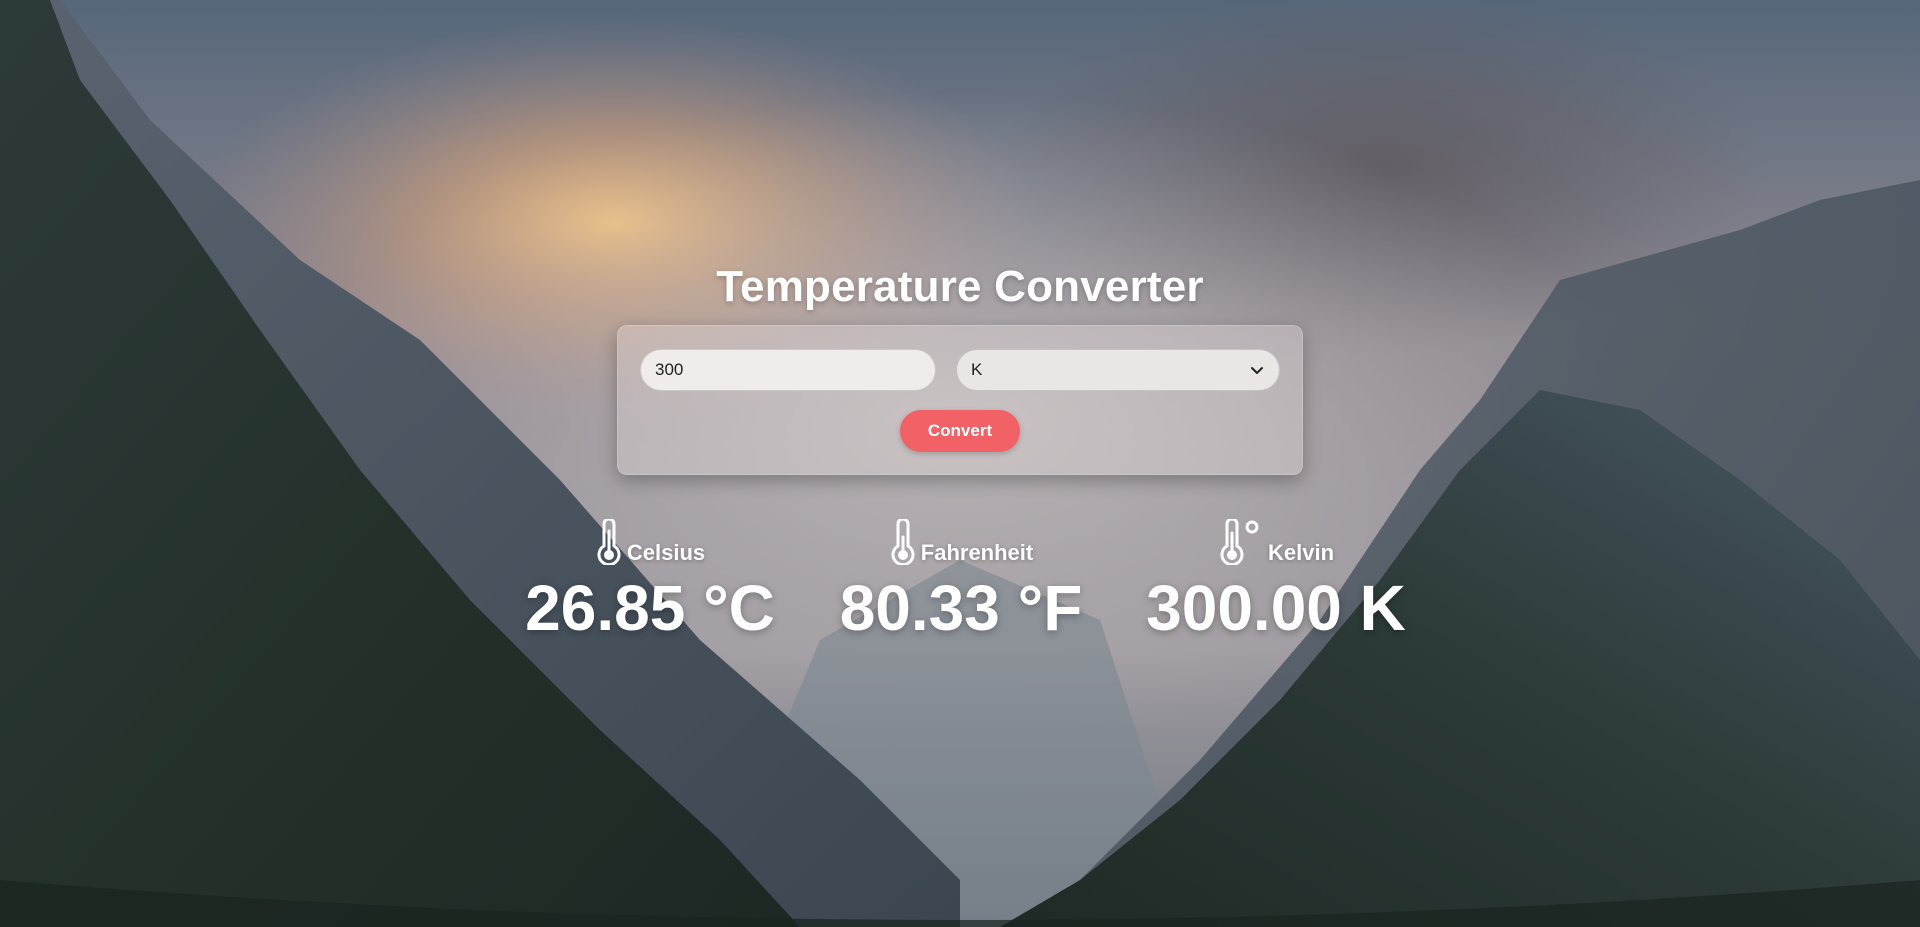 The width and height of the screenshot is (1920, 927). I want to click on unit-select-value: K, so click(977, 369).